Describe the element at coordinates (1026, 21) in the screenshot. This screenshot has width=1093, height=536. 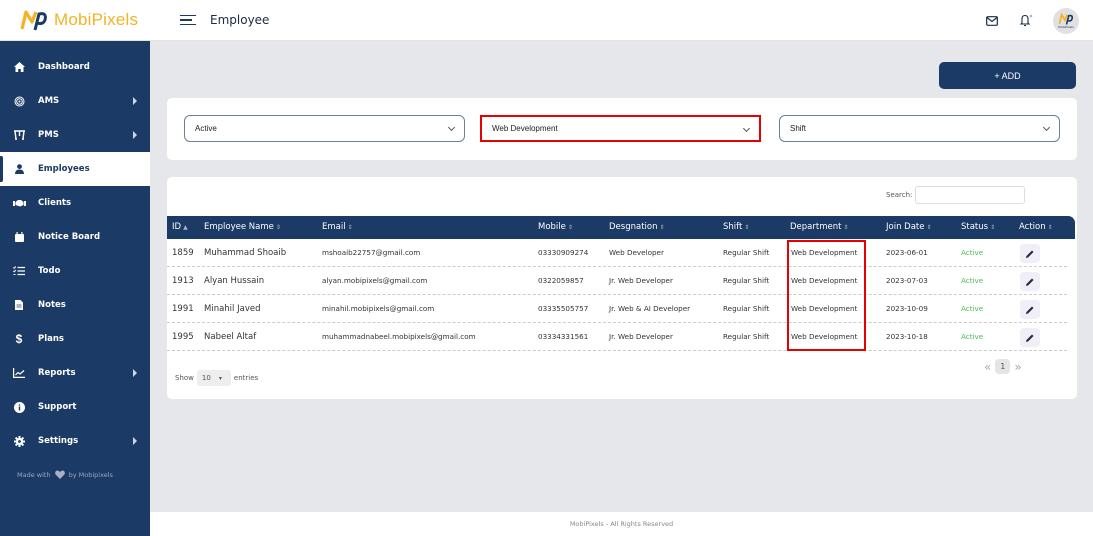
I see `bell-icon` at that location.